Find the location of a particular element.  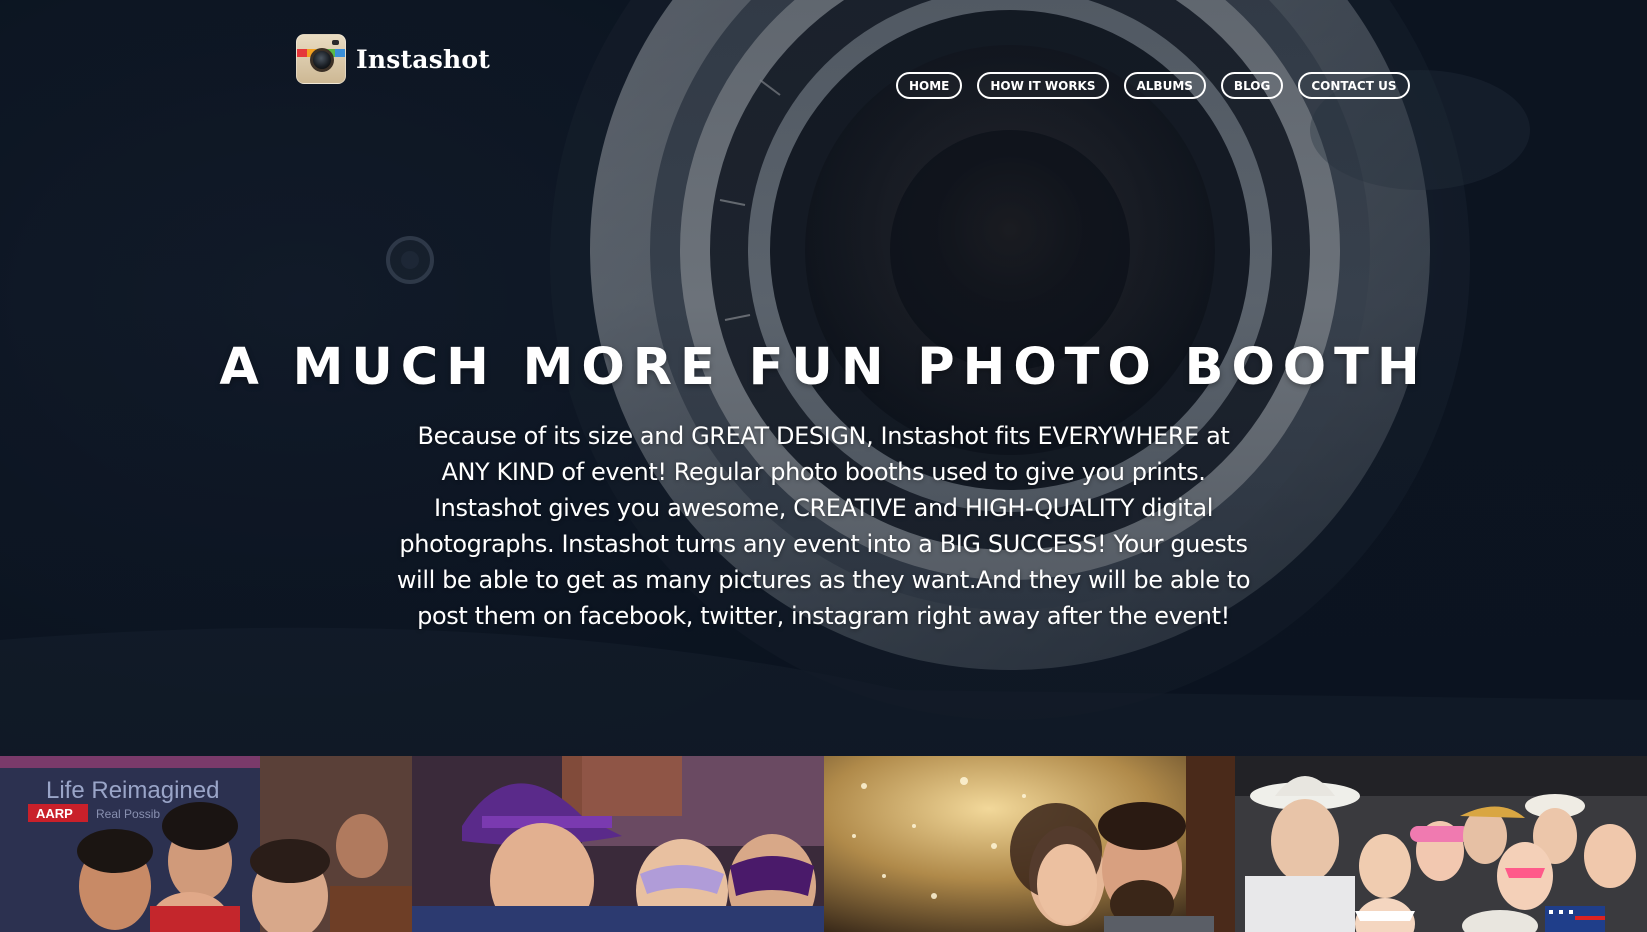

nav-blog: BLOG is located at coordinates (1252, 85).